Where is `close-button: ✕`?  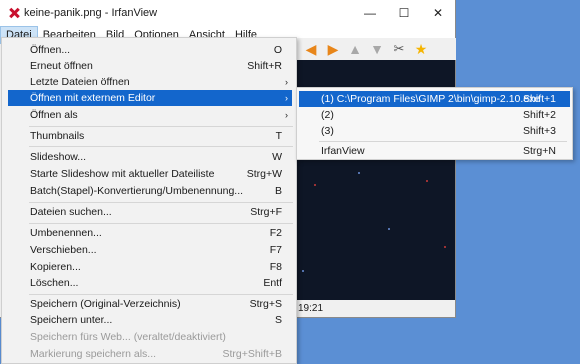 close-button: ✕ is located at coordinates (438, 13).